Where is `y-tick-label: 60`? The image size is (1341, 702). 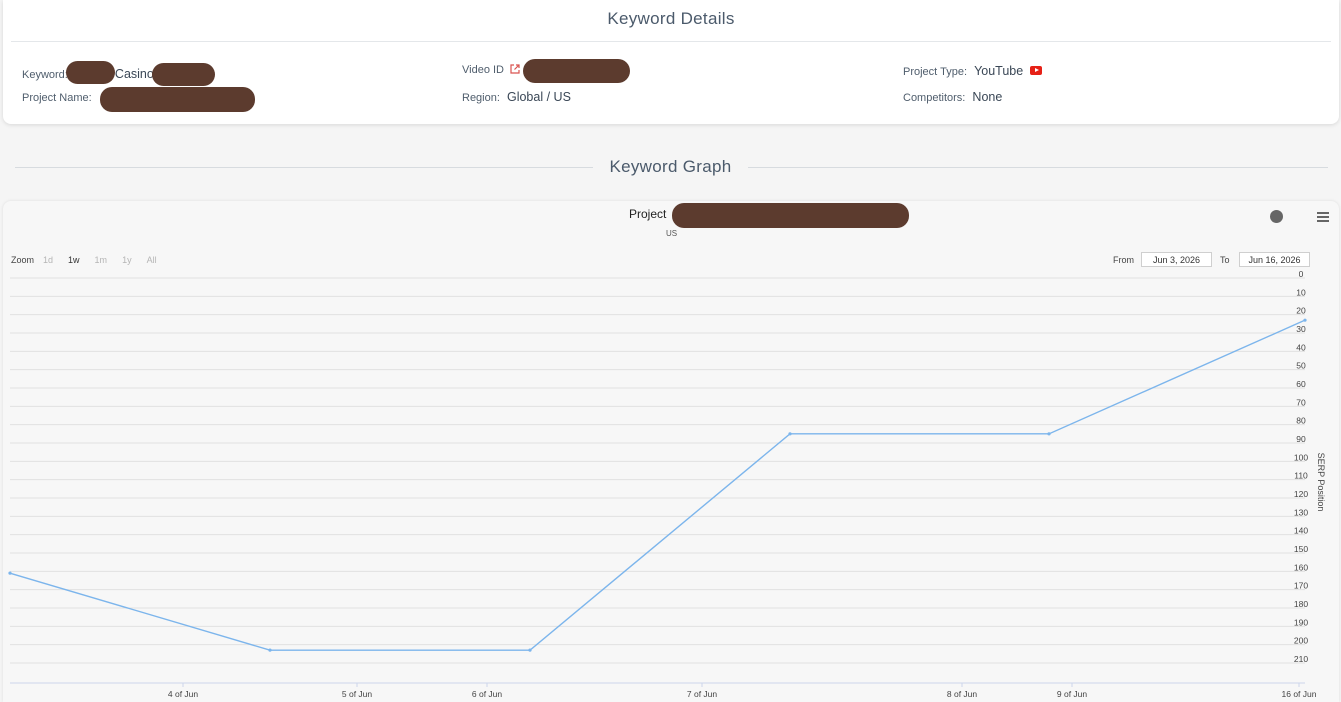 y-tick-label: 60 is located at coordinates (1301, 384).